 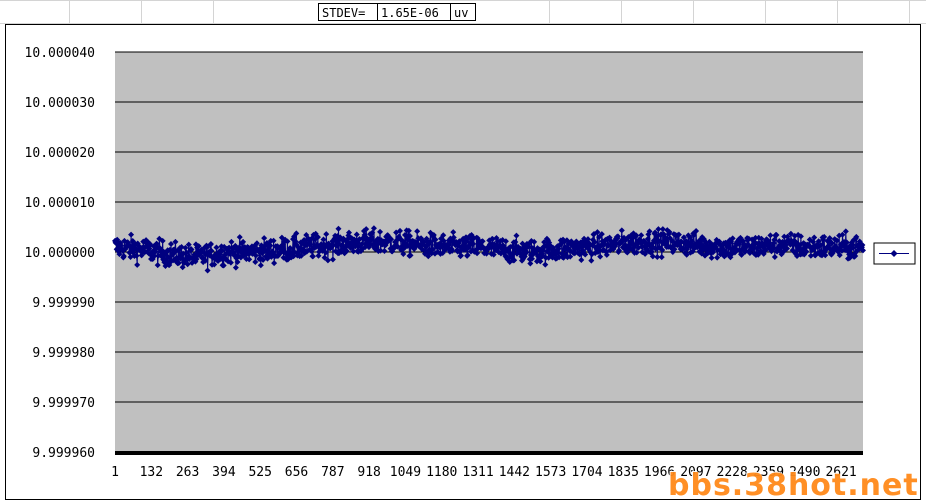 What do you see at coordinates (60, 103) in the screenshot?
I see `y-tick-label: 10.000030` at bounding box center [60, 103].